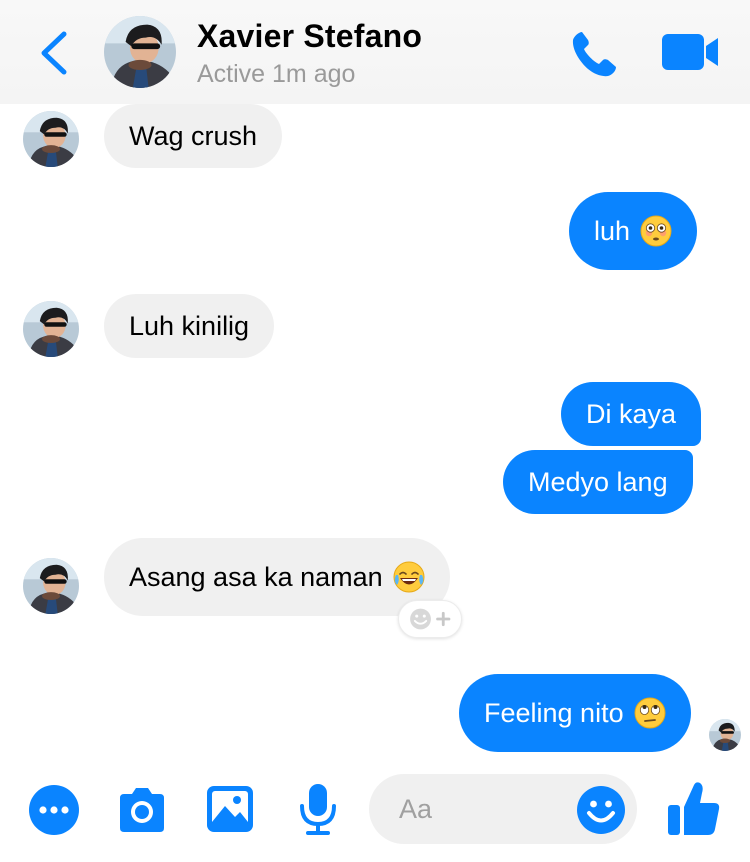 This screenshot has width=750, height=862. What do you see at coordinates (612, 230) in the screenshot?
I see `message-text: luh` at bounding box center [612, 230].